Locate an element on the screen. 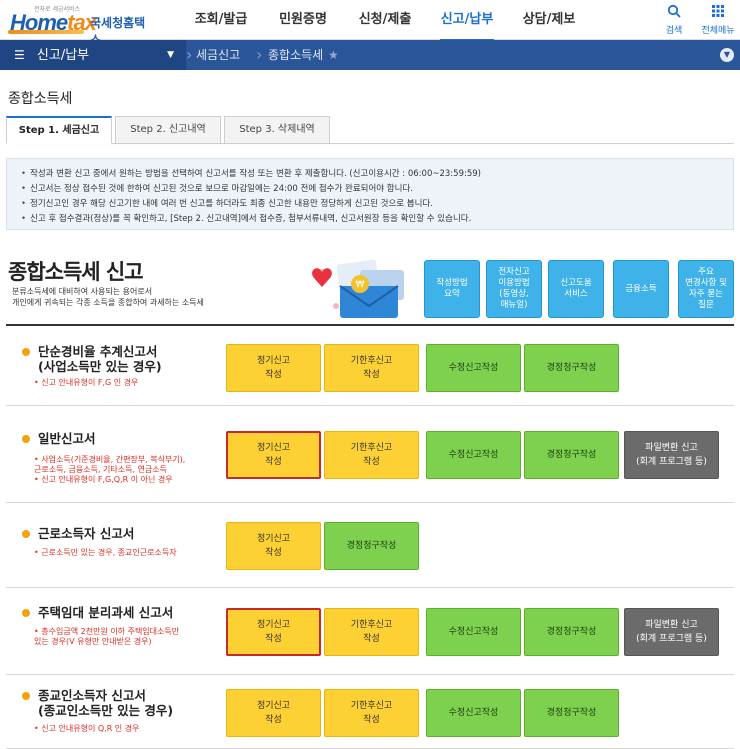 This screenshot has height=749, width=740. section-title: 종합소득세 신고 is located at coordinates (76, 272).